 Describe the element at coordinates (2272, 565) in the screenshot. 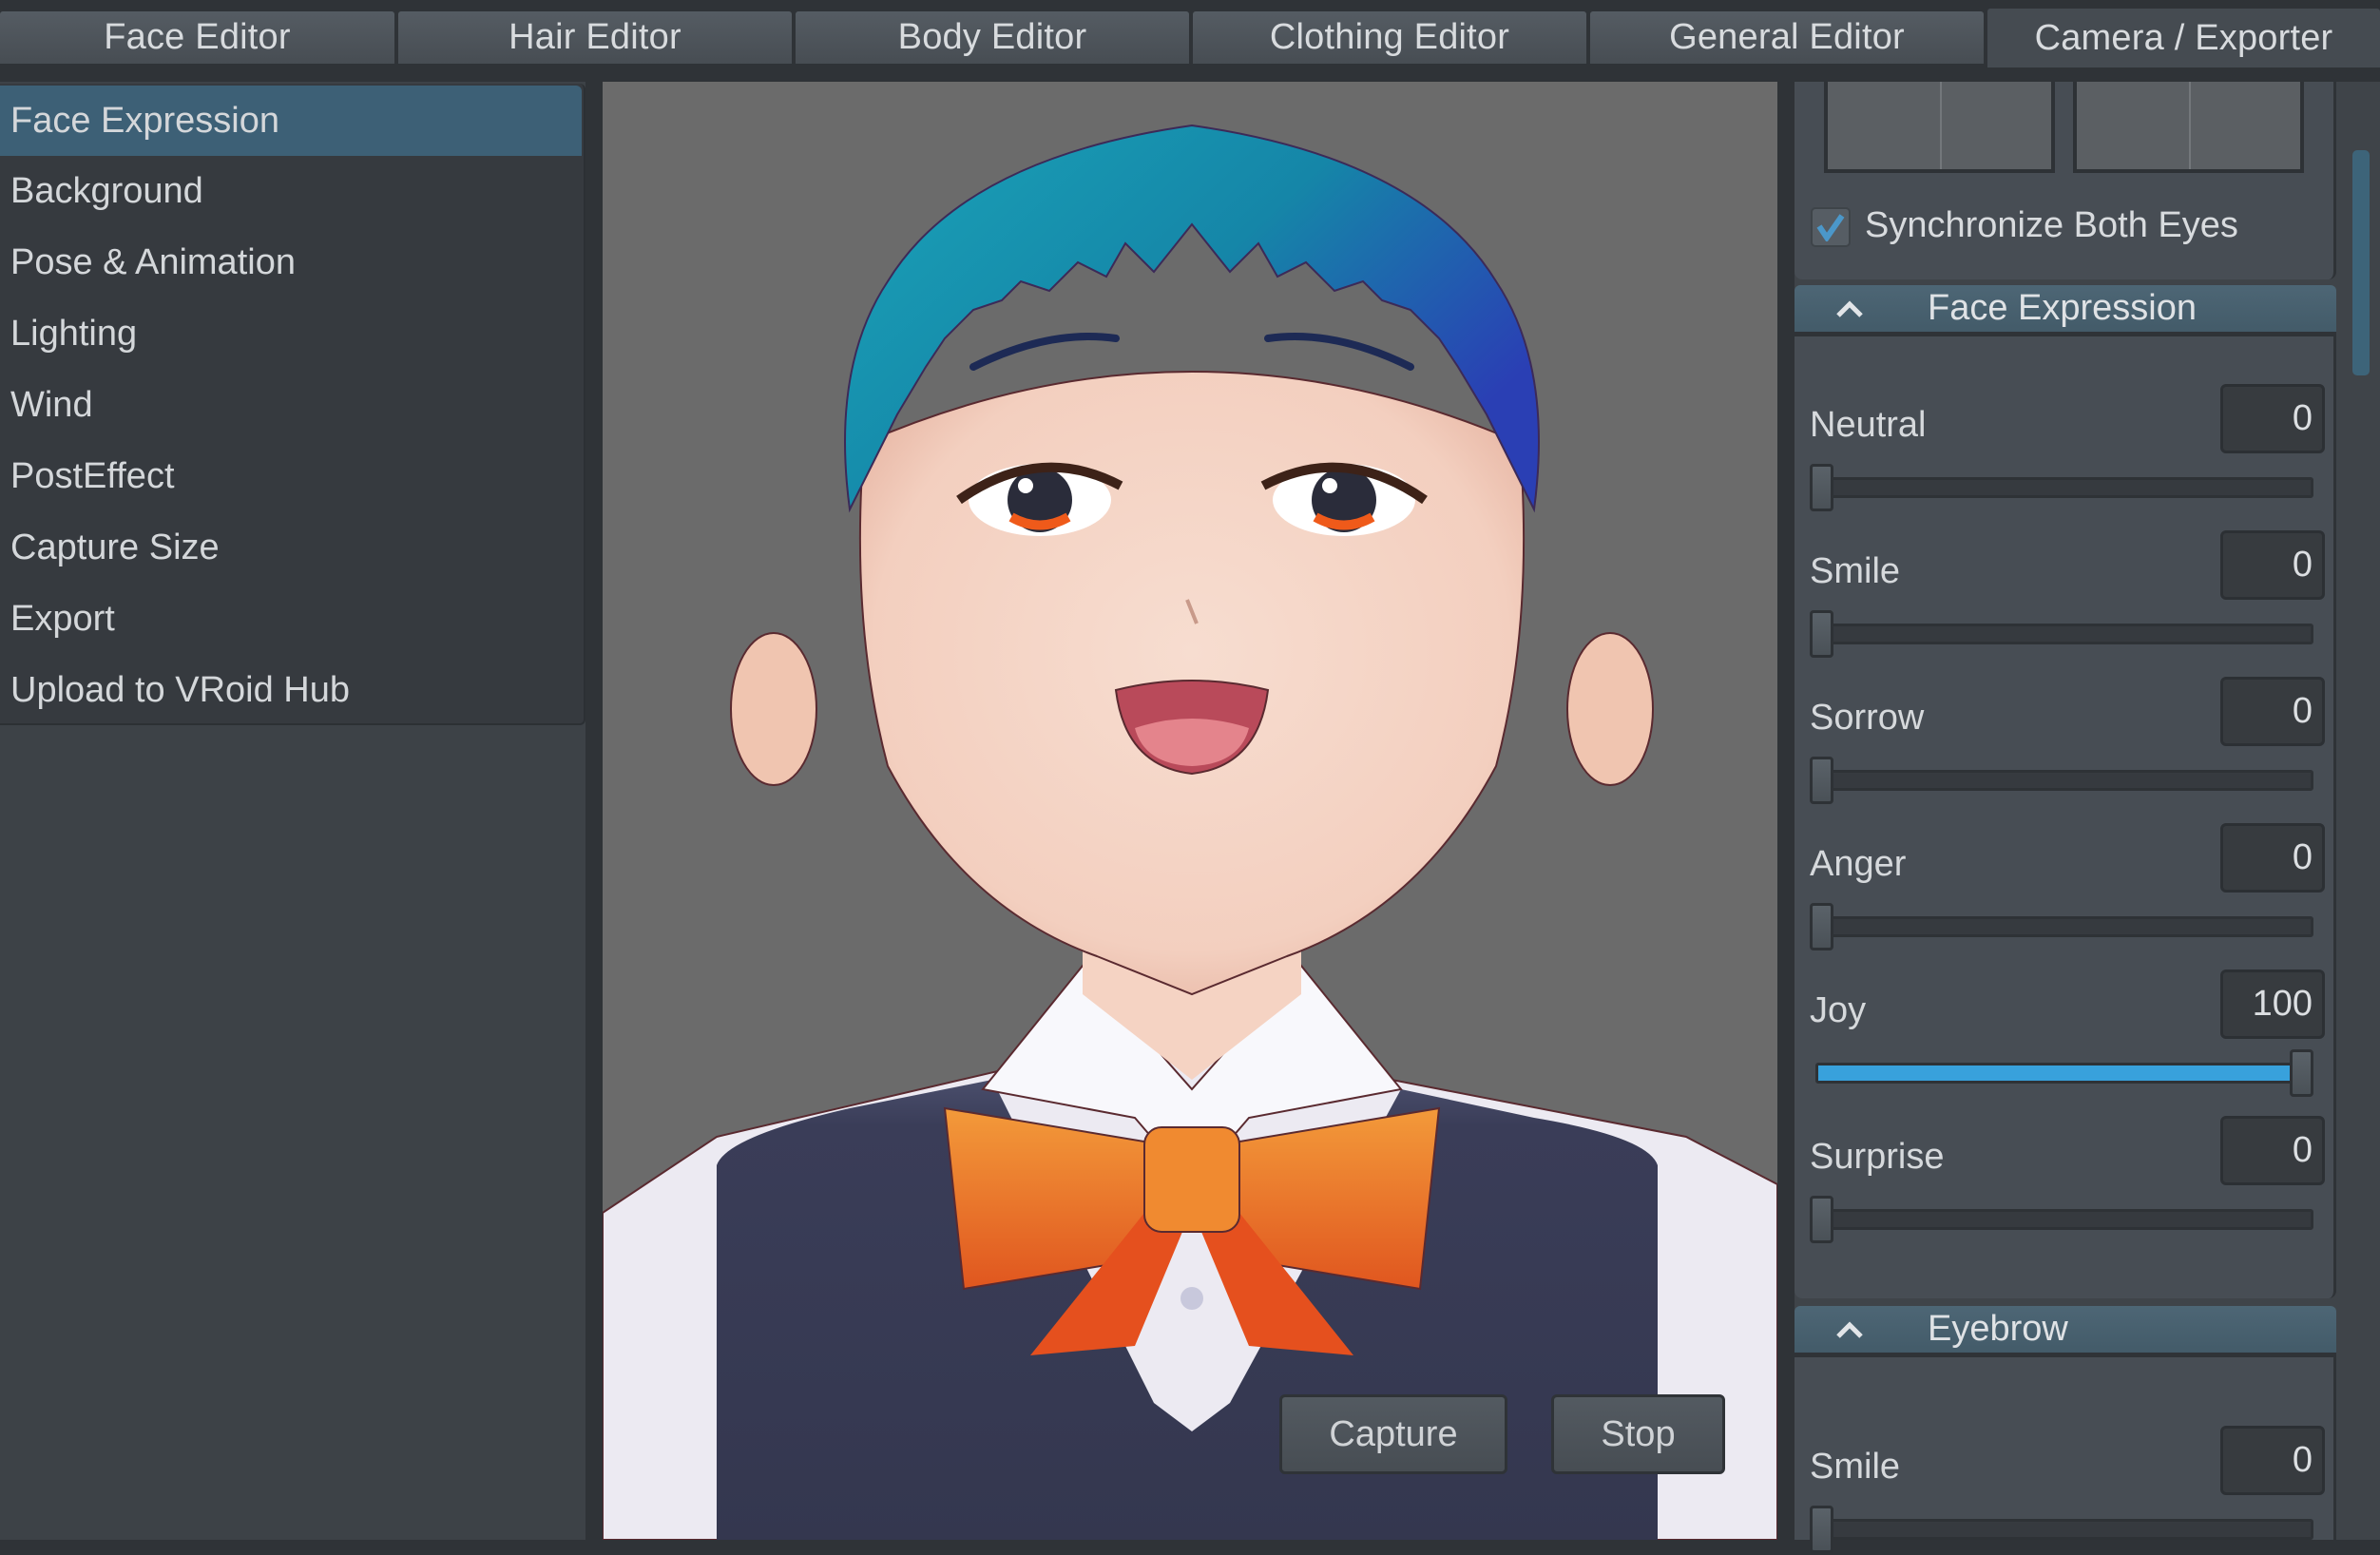

I see `param-value-smile: 0` at that location.